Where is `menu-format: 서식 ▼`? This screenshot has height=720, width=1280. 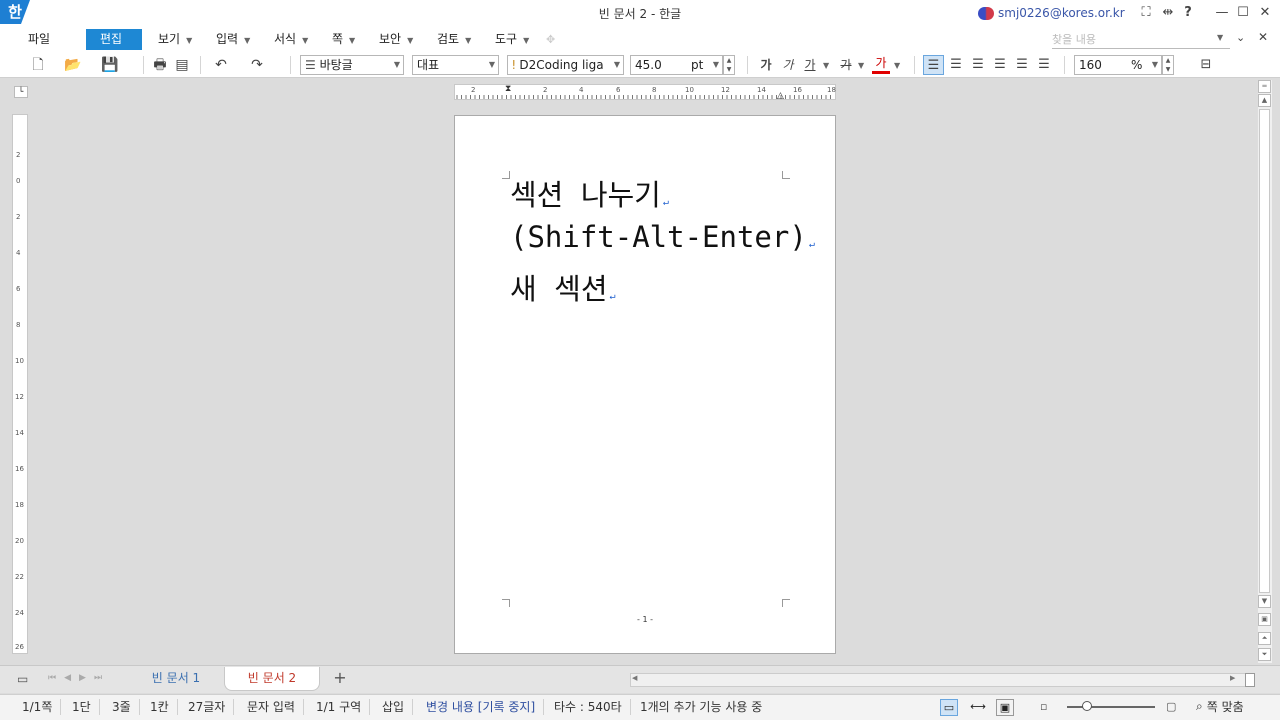 menu-format: 서식 ▼ is located at coordinates (291, 39).